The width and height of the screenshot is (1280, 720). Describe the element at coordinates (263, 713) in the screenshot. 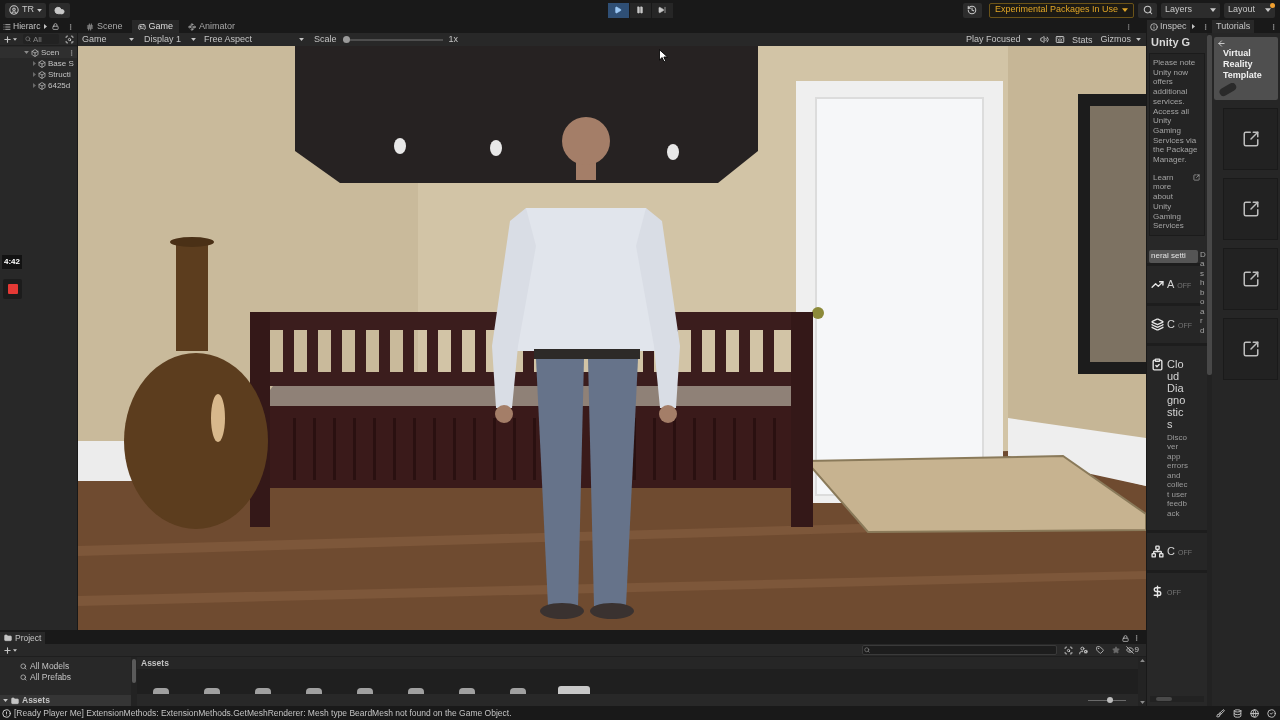

I see `console-message: [Ready Player Me] ExtensionMethods: ExtensionMethods.GetMeshRenderer: Mesh type BeardMesh not found on the Game Object.` at that location.